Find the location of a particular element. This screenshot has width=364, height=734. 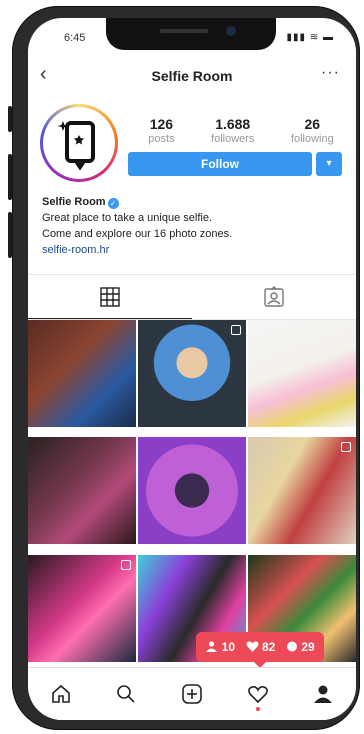

likes-count: 82 is located at coordinates (268, 647).